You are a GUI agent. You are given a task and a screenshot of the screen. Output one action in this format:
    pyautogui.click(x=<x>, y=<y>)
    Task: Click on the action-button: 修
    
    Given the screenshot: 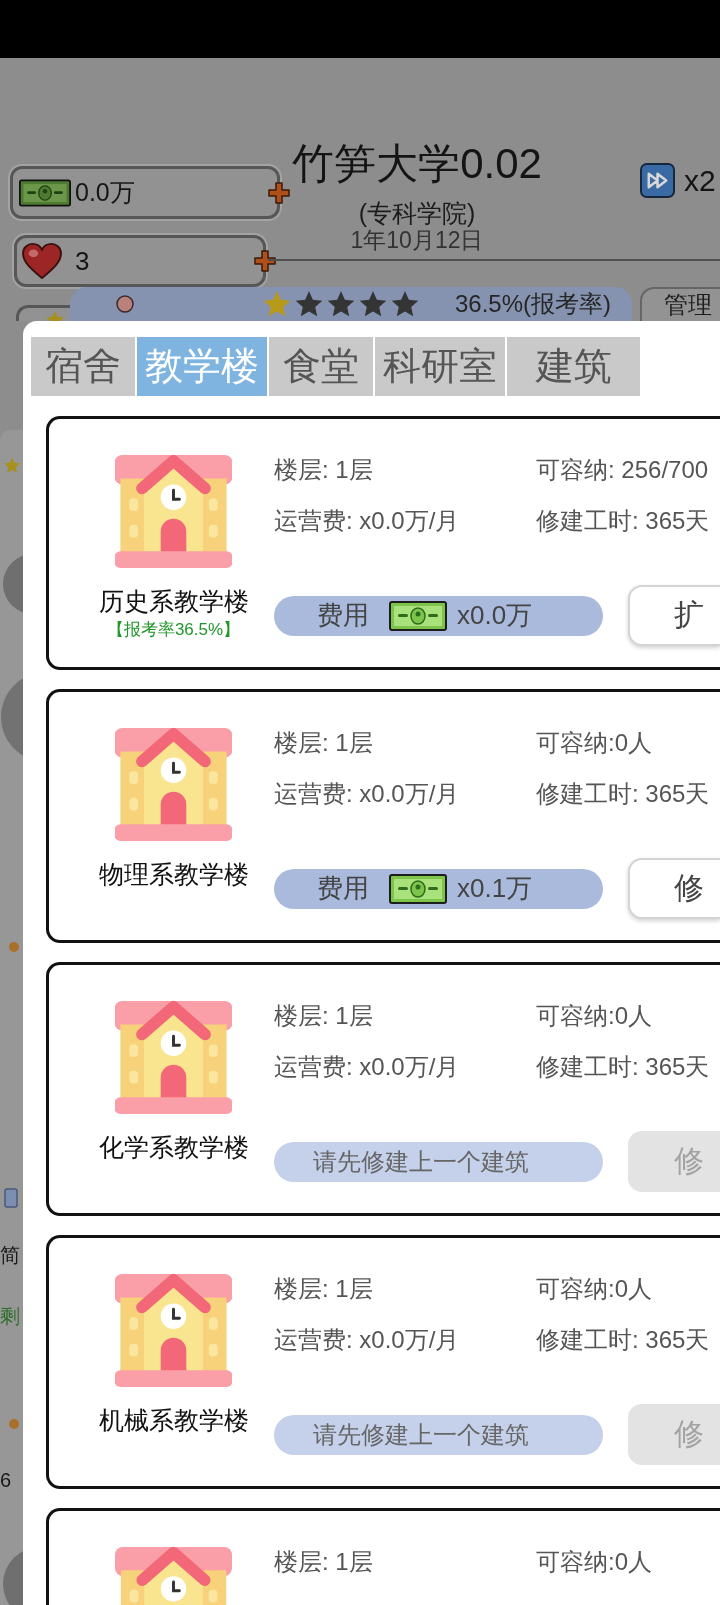 What is the action you would take?
    pyautogui.click(x=674, y=888)
    